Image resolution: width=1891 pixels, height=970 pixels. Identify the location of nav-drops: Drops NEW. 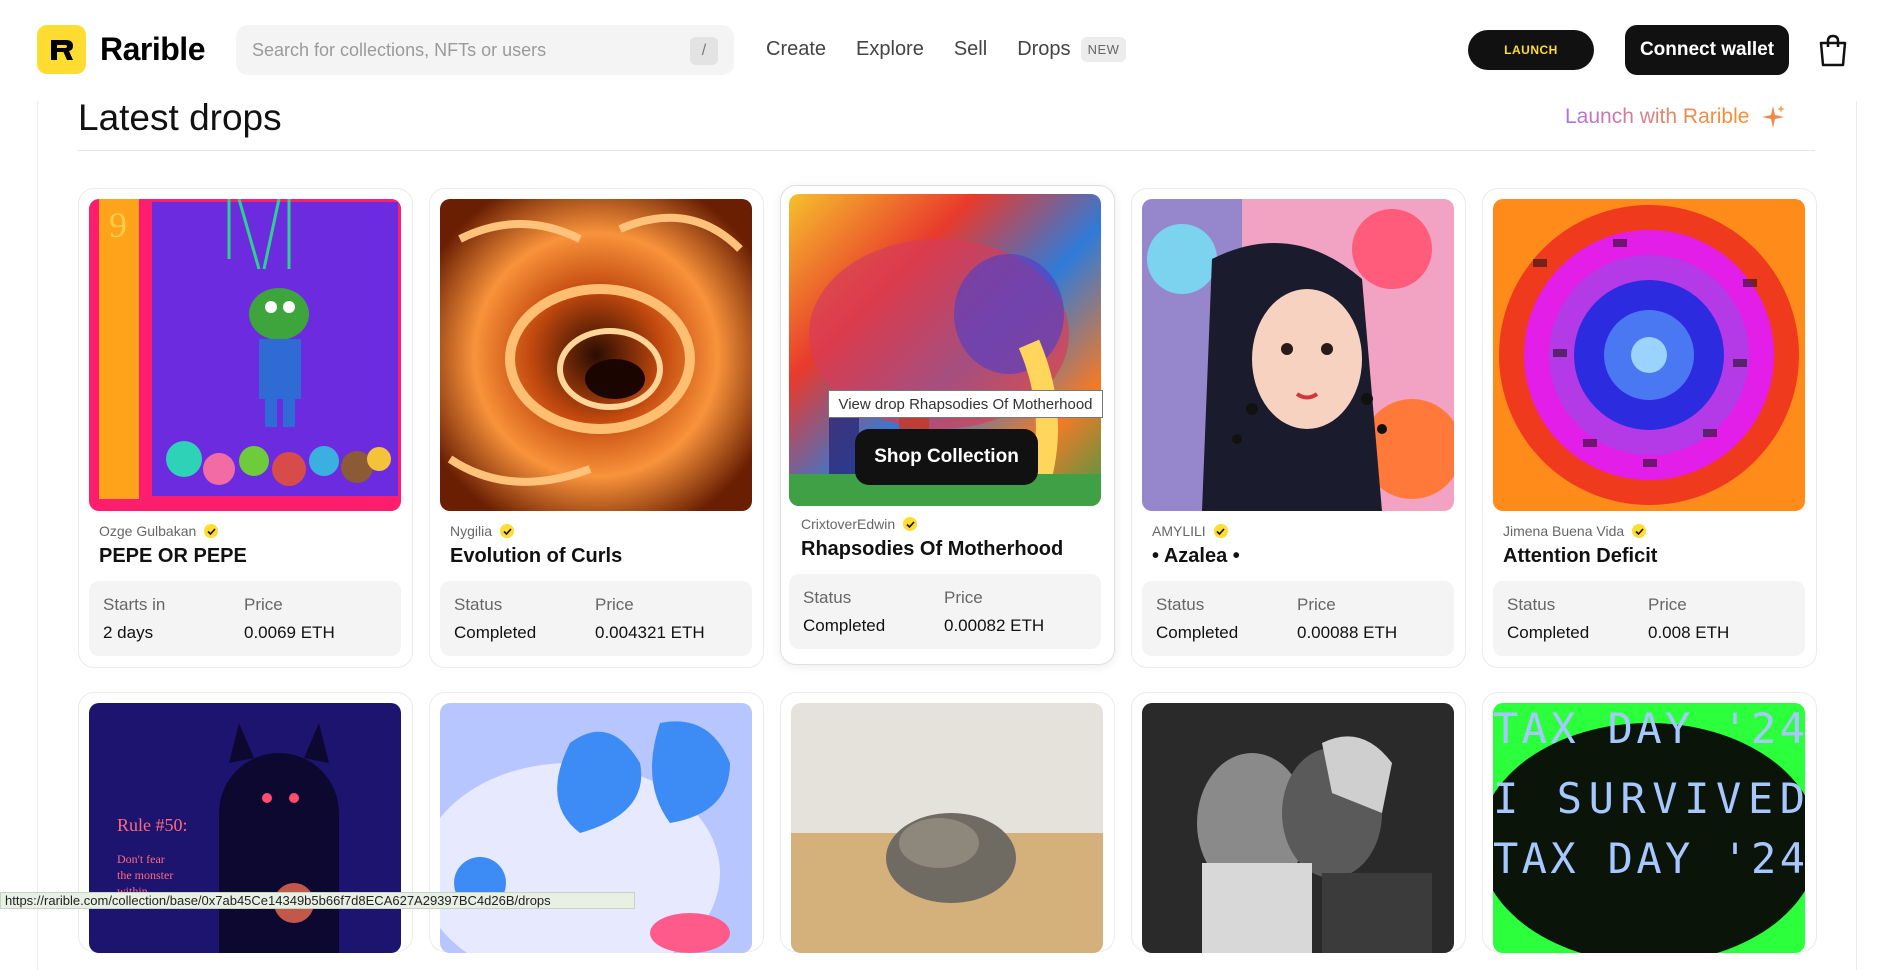
(1072, 49).